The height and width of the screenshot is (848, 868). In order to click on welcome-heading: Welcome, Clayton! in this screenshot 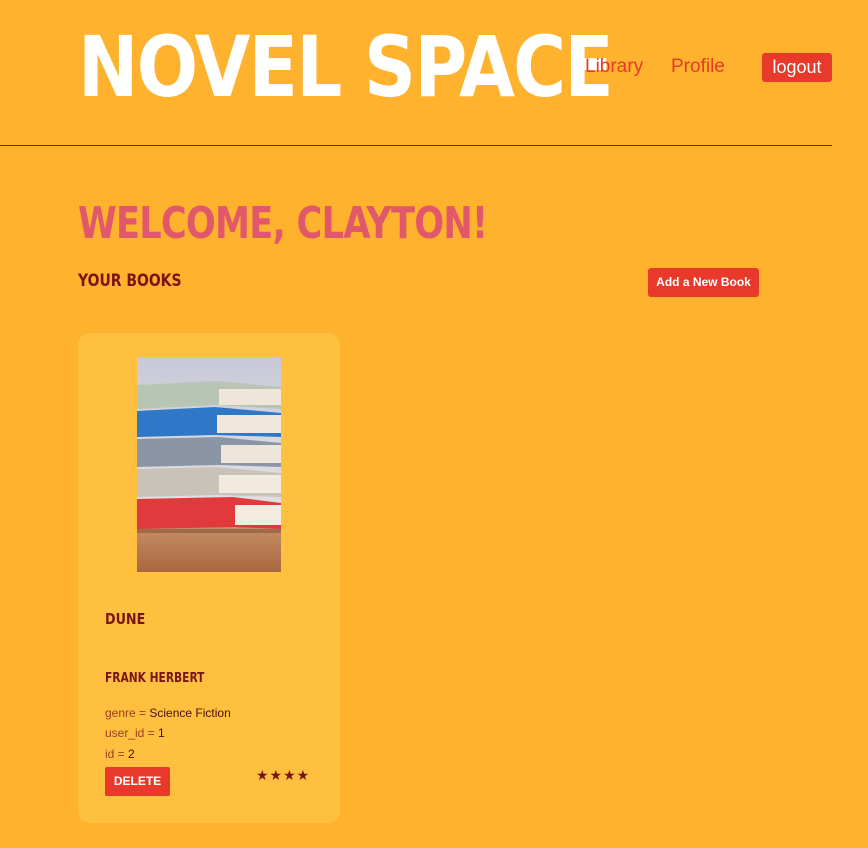, I will do `click(283, 223)`.